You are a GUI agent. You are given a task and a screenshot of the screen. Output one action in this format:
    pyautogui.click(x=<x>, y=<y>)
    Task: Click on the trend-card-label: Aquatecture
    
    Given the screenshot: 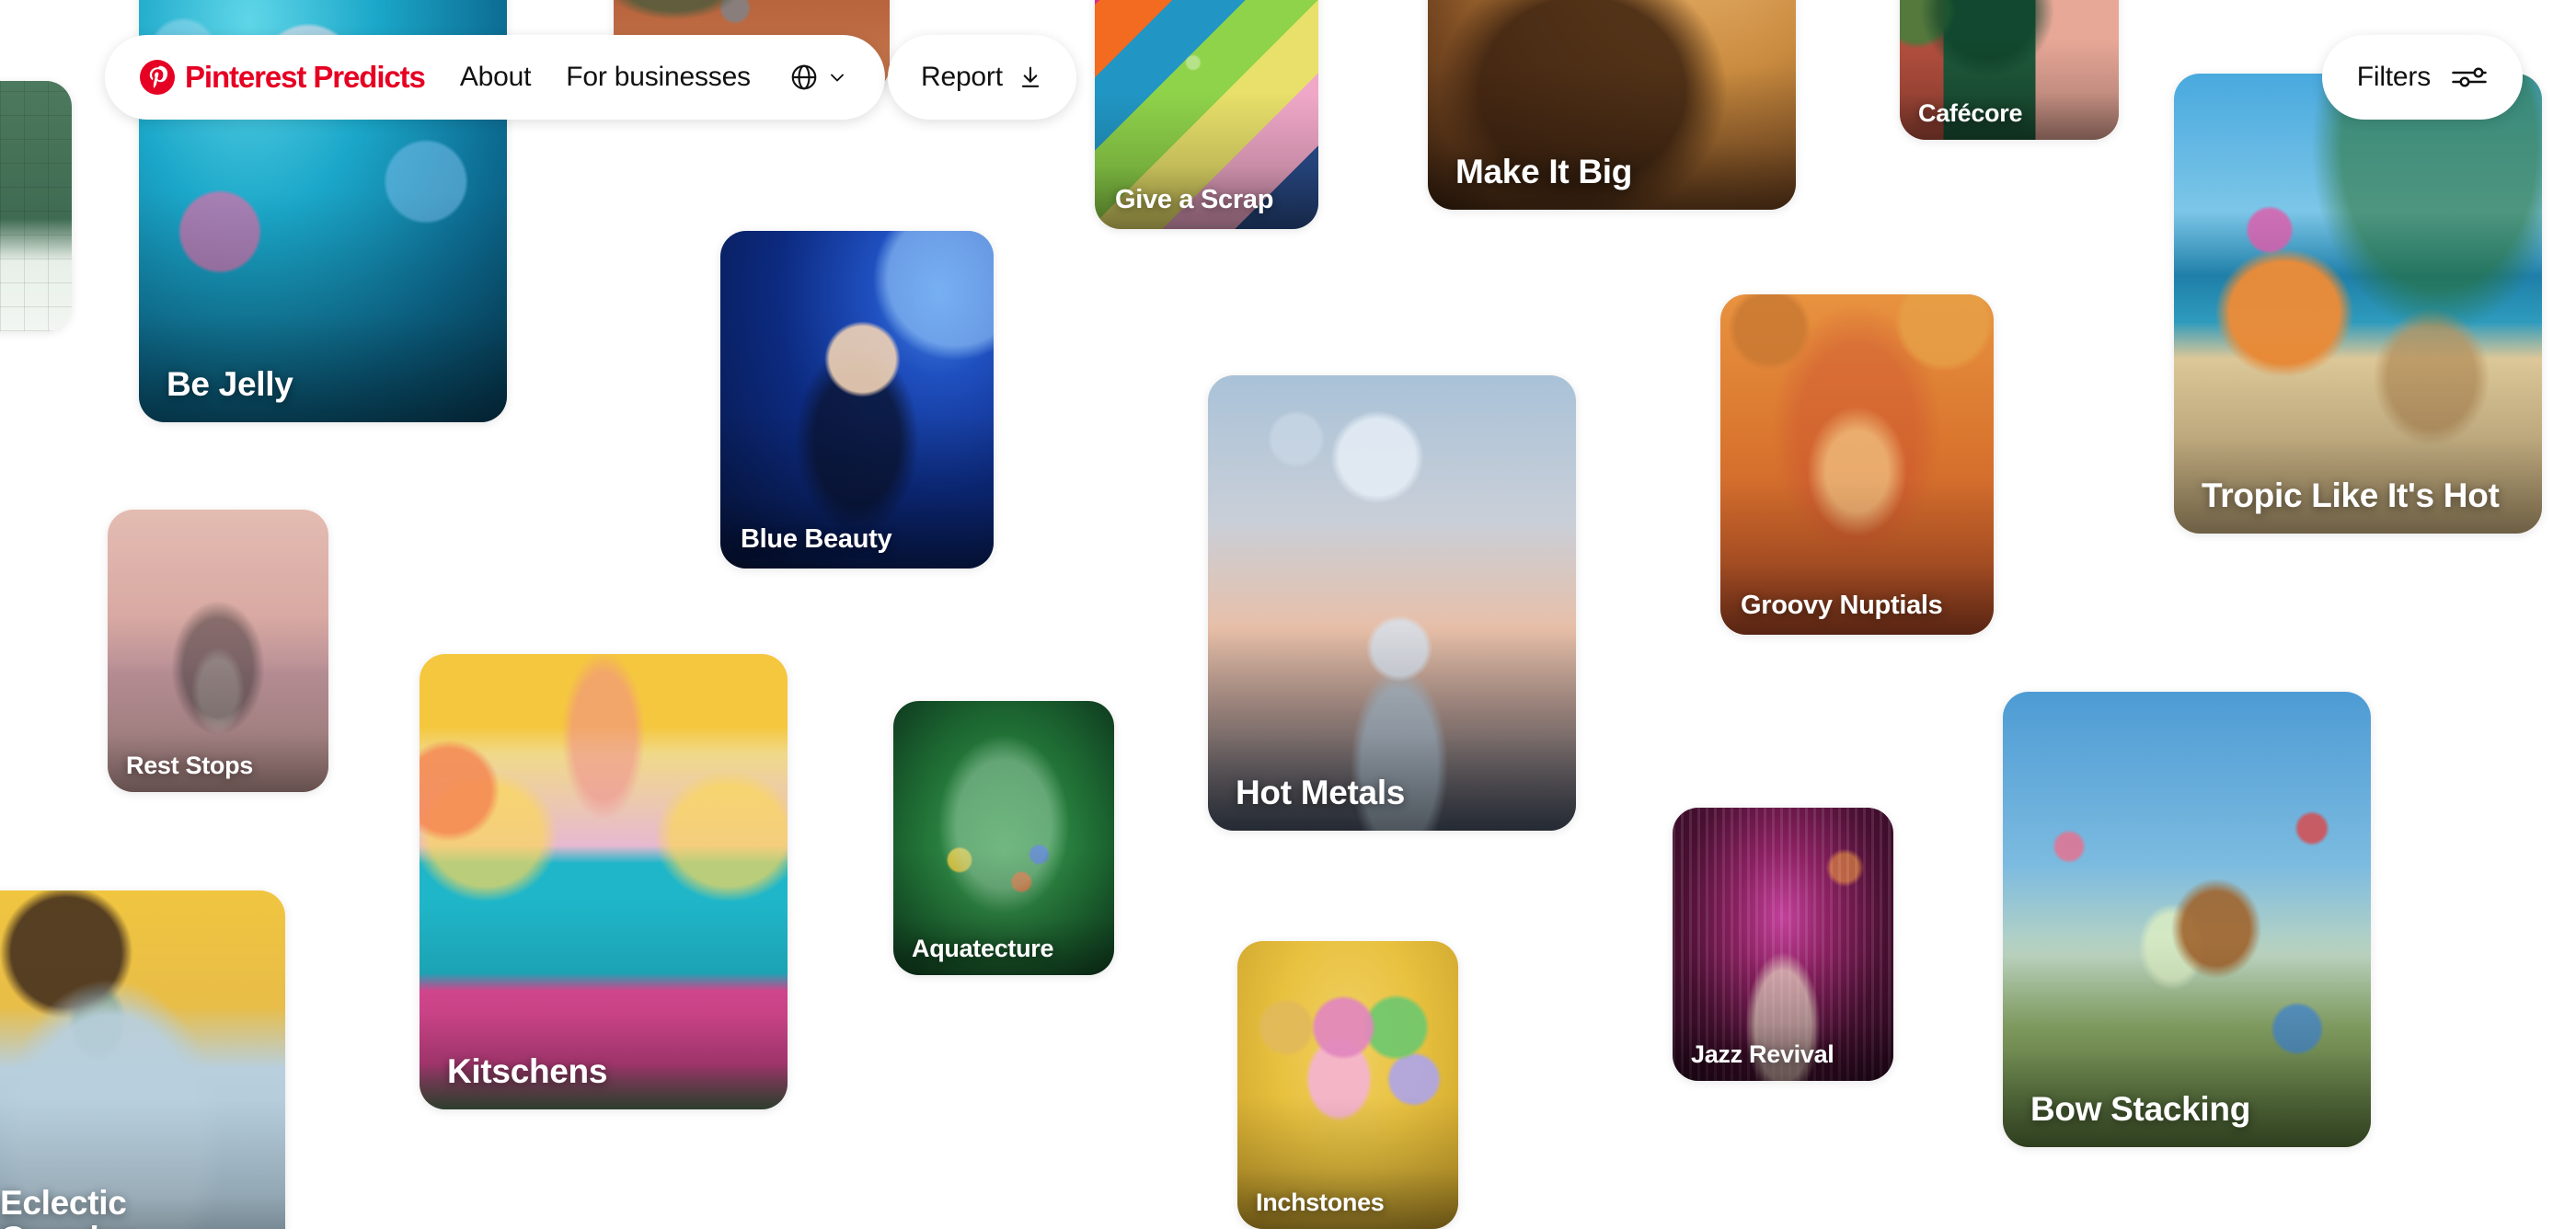 What is the action you would take?
    pyautogui.click(x=983, y=949)
    